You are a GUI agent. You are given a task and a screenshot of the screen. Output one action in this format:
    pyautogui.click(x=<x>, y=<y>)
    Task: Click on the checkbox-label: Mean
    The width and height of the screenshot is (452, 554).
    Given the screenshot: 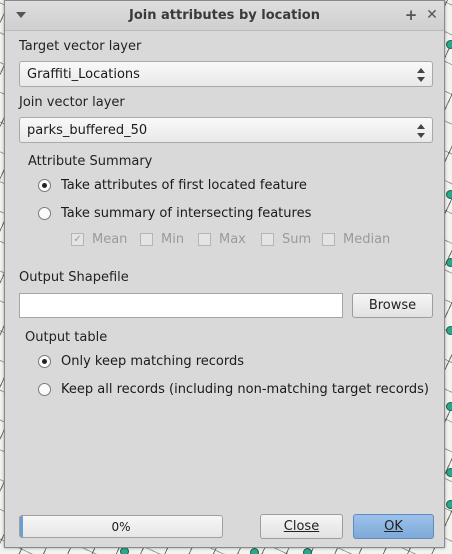 What is the action you would take?
    pyautogui.click(x=110, y=239)
    